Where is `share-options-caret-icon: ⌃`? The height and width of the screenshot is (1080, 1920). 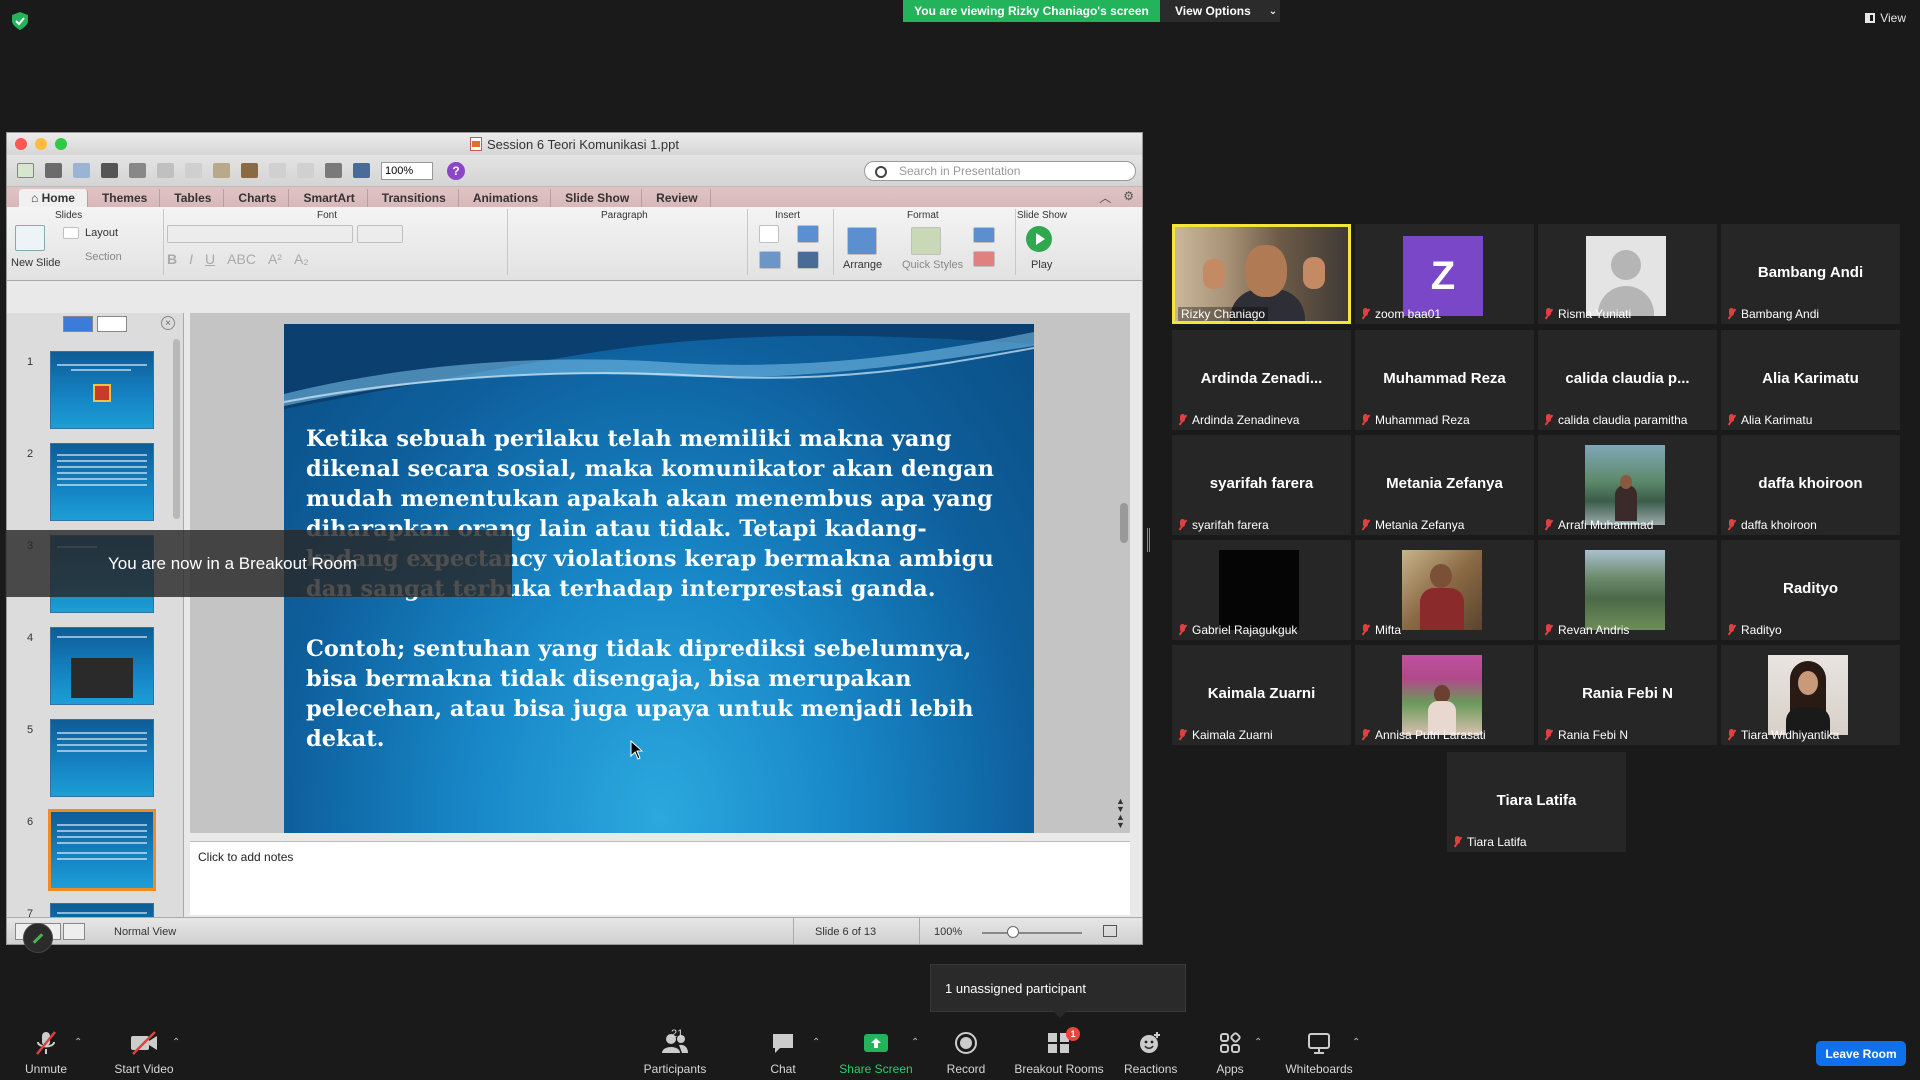 share-options-caret-icon: ⌃ is located at coordinates (915, 1042).